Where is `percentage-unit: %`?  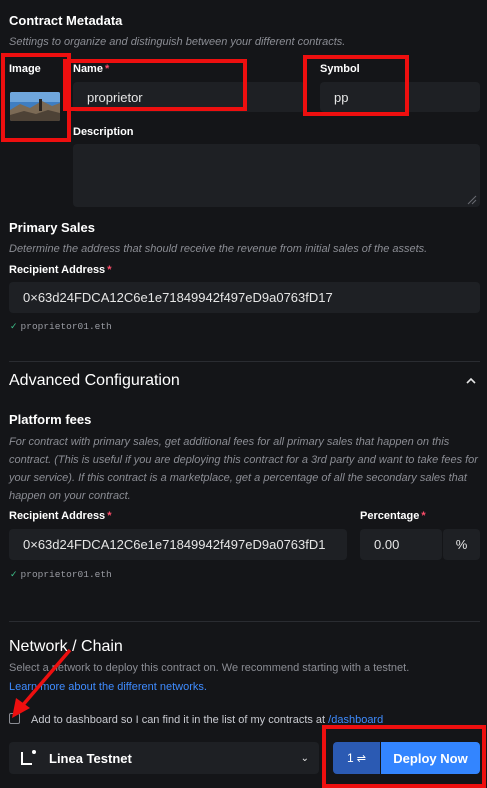
percentage-unit: % is located at coordinates (461, 544).